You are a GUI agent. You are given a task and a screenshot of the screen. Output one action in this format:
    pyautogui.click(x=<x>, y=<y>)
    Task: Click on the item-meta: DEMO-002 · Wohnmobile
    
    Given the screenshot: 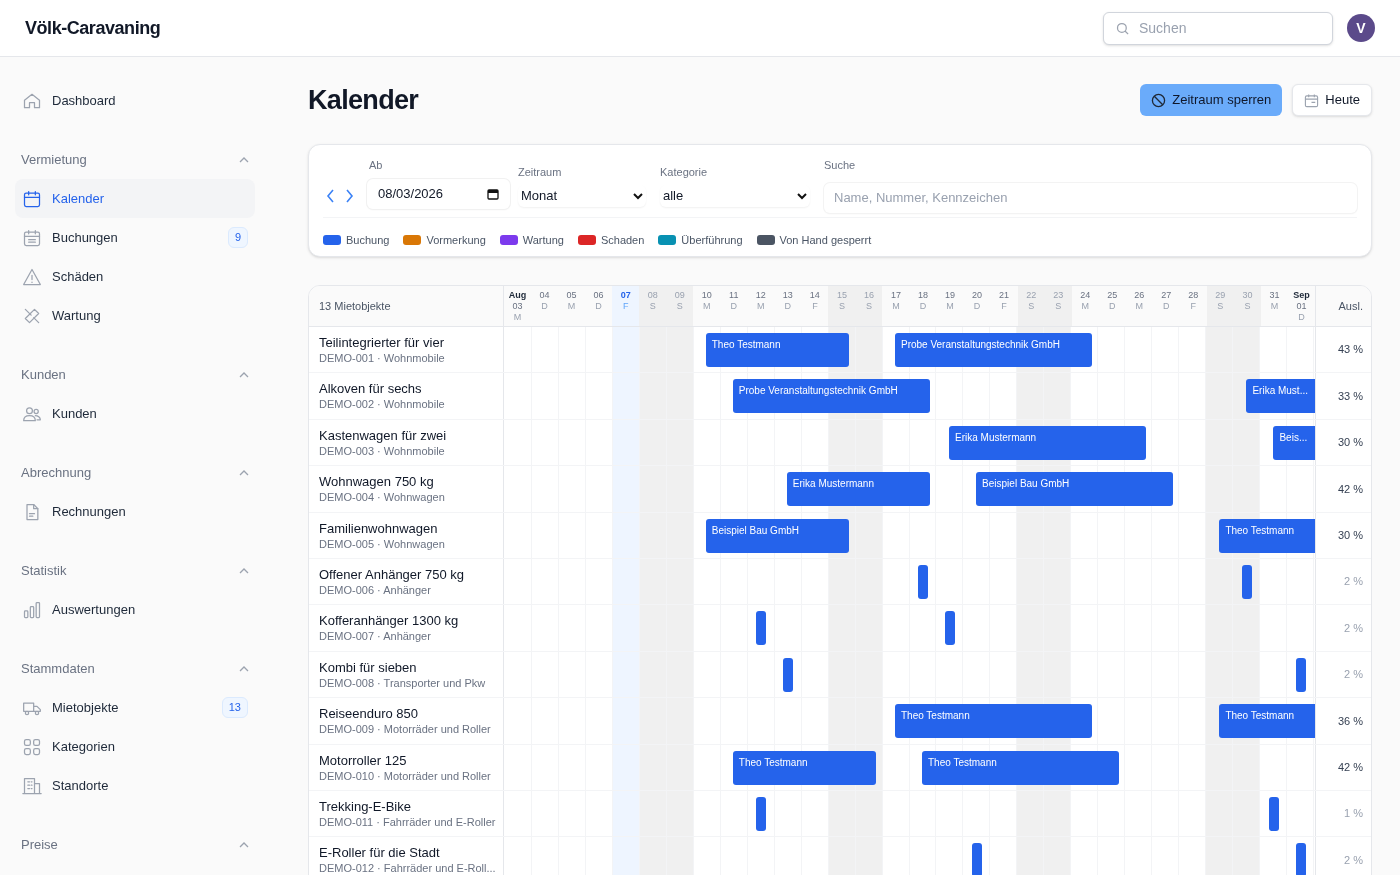 What is the action you would take?
    pyautogui.click(x=382, y=404)
    